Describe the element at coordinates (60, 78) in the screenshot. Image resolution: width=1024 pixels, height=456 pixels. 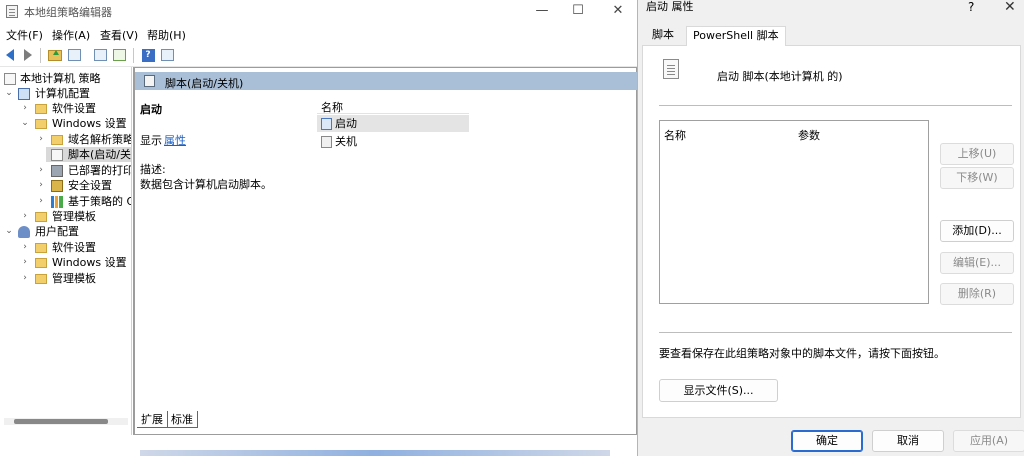
I see `tree-label: 本地计算机 策略` at that location.